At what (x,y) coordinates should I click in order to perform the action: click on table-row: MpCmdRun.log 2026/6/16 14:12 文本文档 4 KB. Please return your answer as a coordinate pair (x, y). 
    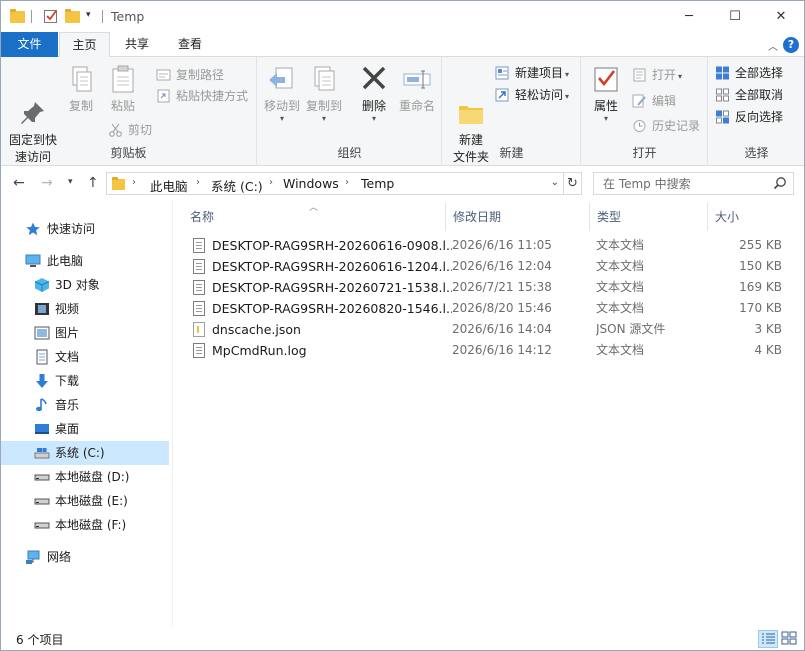
    Looking at the image, I should click on (489, 350).